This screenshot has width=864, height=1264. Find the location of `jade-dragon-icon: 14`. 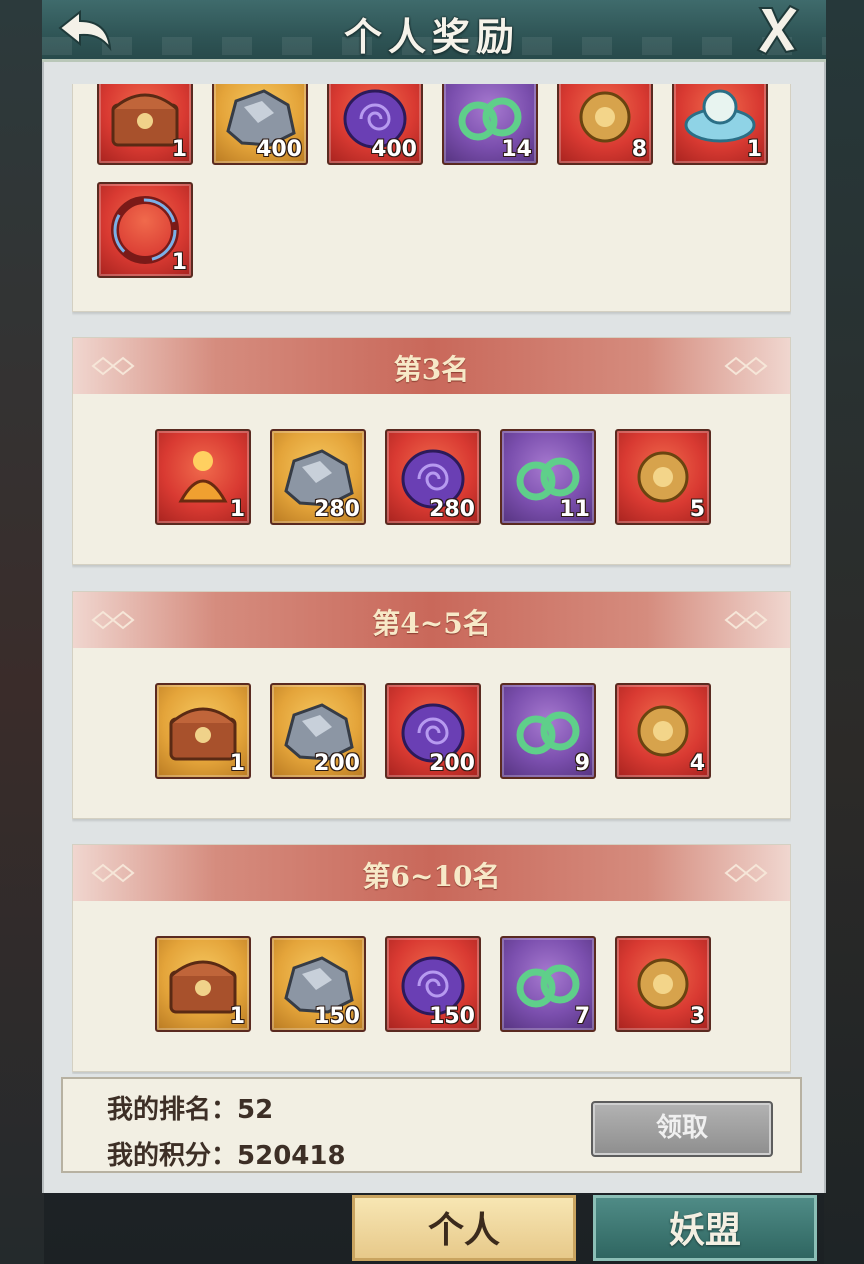

jade-dragon-icon: 14 is located at coordinates (490, 124).